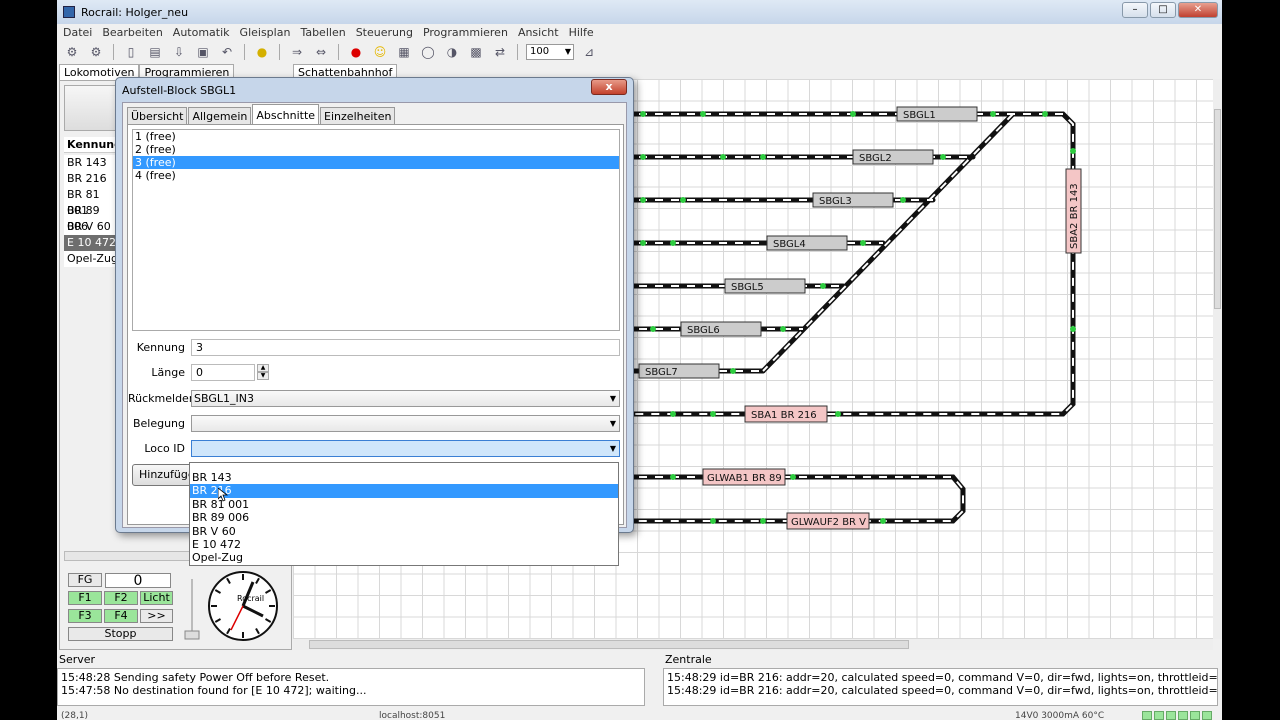  I want to click on zoom-value: 100, so click(540, 51).